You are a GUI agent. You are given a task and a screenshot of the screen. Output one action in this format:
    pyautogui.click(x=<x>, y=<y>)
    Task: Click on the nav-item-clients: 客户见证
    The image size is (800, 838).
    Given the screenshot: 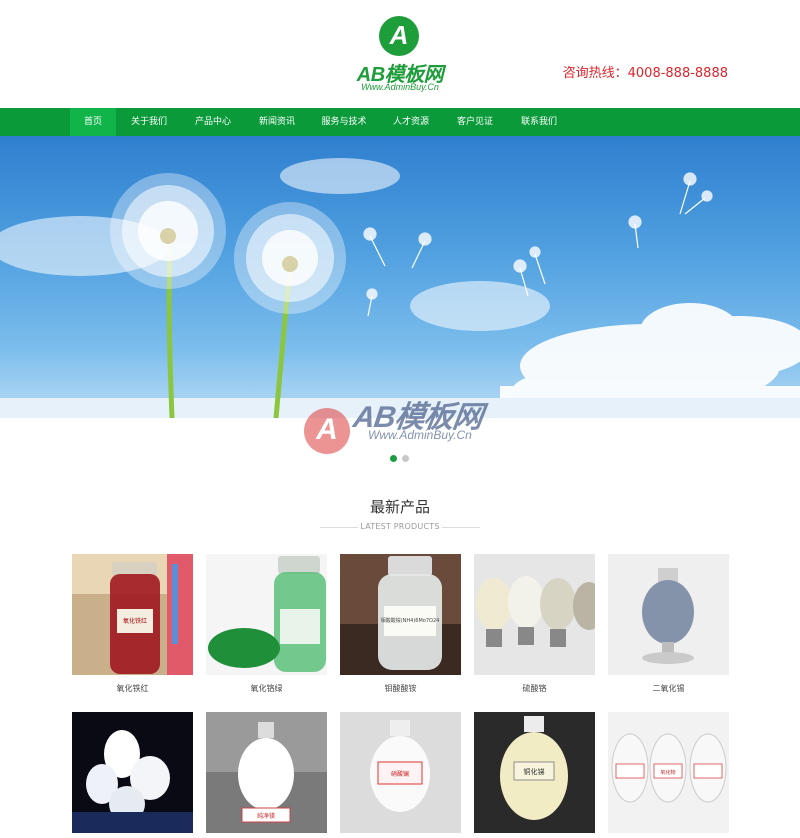 What is the action you would take?
    pyautogui.click(x=475, y=122)
    